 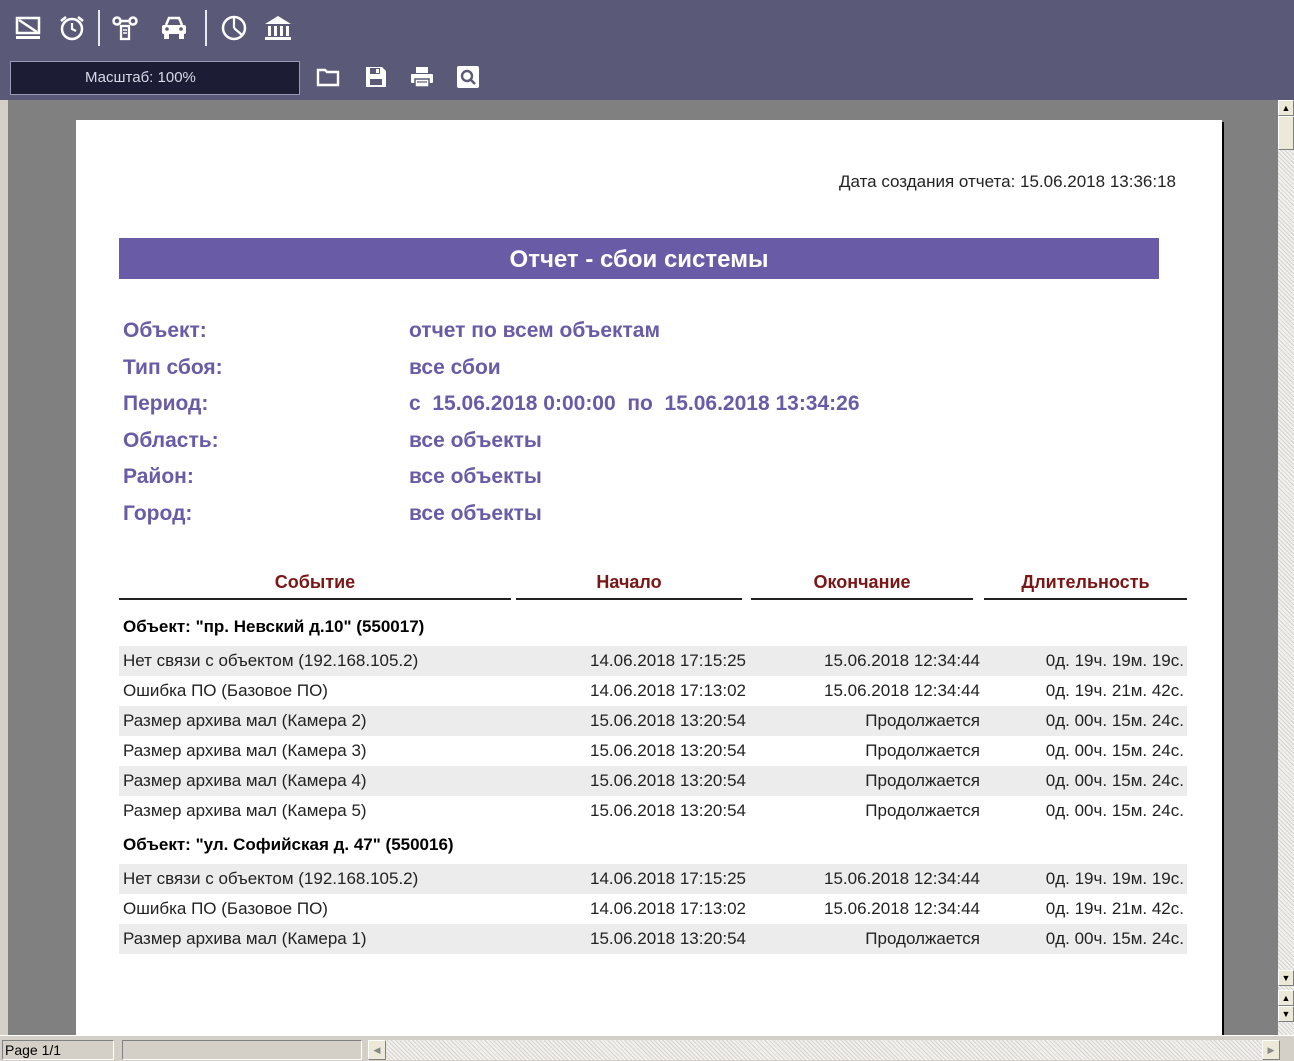 I want to click on page-indicator: Page 1/1, so click(x=58, y=1050).